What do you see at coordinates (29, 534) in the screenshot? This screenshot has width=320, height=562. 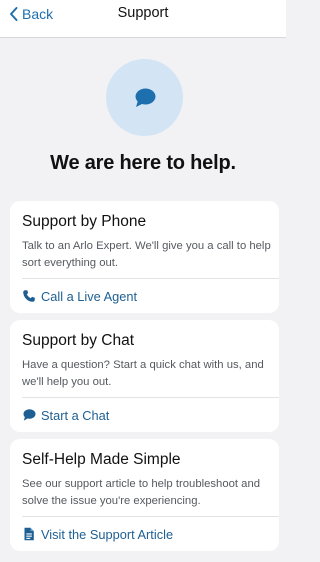 I see `document-icon` at bounding box center [29, 534].